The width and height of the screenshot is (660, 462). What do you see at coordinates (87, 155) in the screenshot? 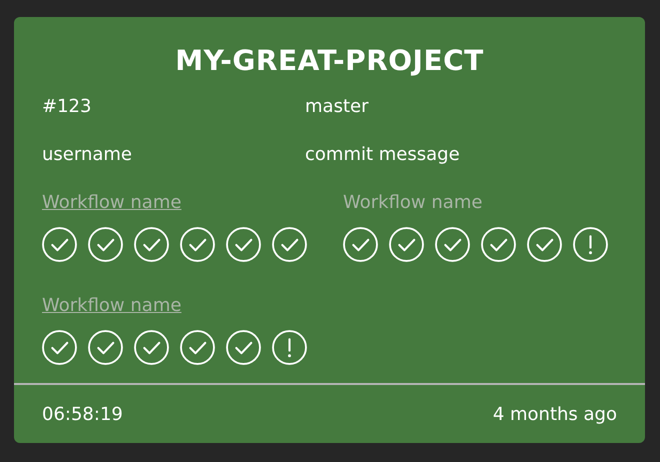
I see `info-text: username` at bounding box center [87, 155].